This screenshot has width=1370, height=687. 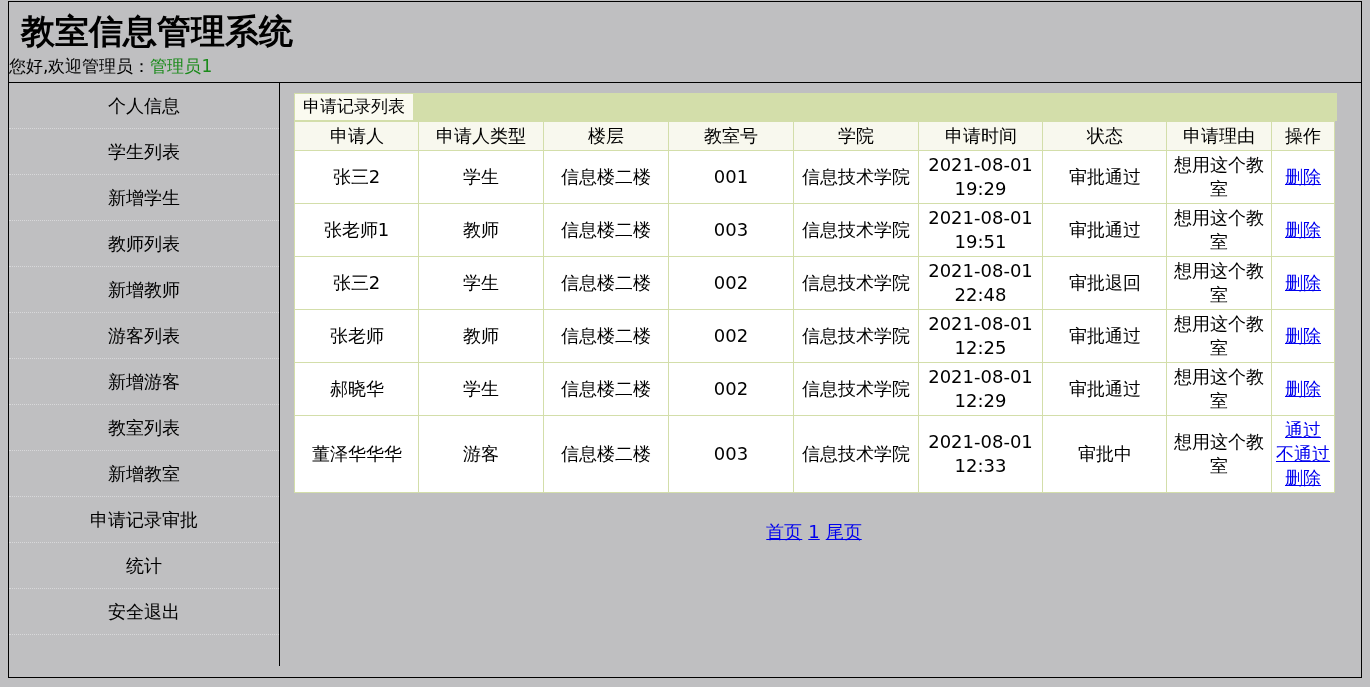 What do you see at coordinates (144, 244) in the screenshot?
I see `sidebar-item: 教师列表` at bounding box center [144, 244].